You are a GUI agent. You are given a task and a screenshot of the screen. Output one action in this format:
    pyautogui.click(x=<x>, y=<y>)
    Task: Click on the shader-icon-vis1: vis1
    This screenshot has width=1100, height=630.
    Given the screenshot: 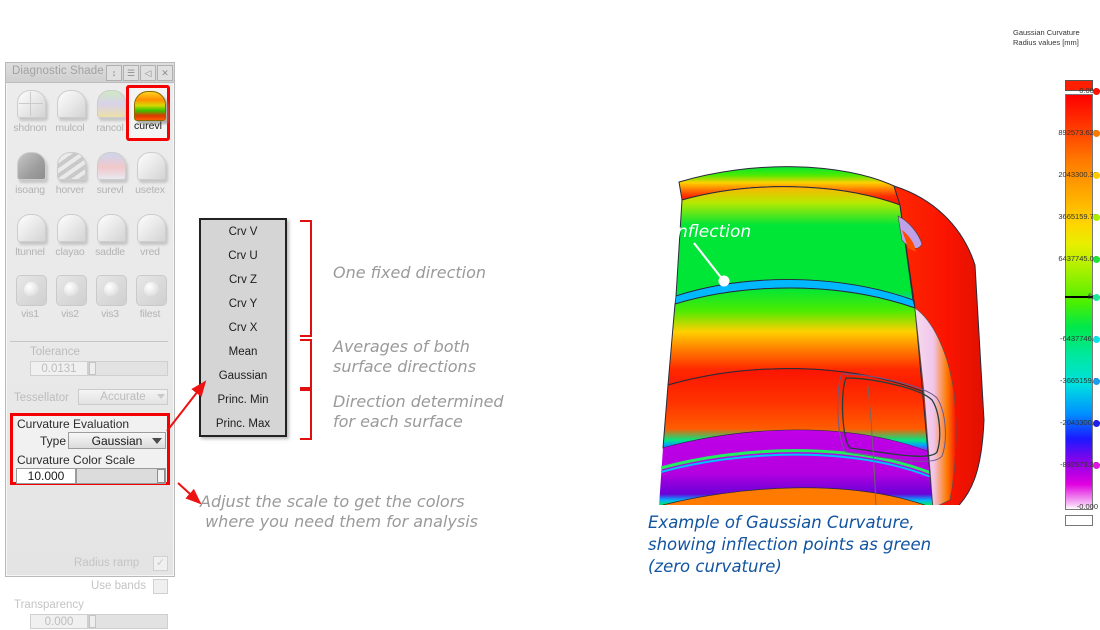 What is the action you would take?
    pyautogui.click(x=30, y=302)
    